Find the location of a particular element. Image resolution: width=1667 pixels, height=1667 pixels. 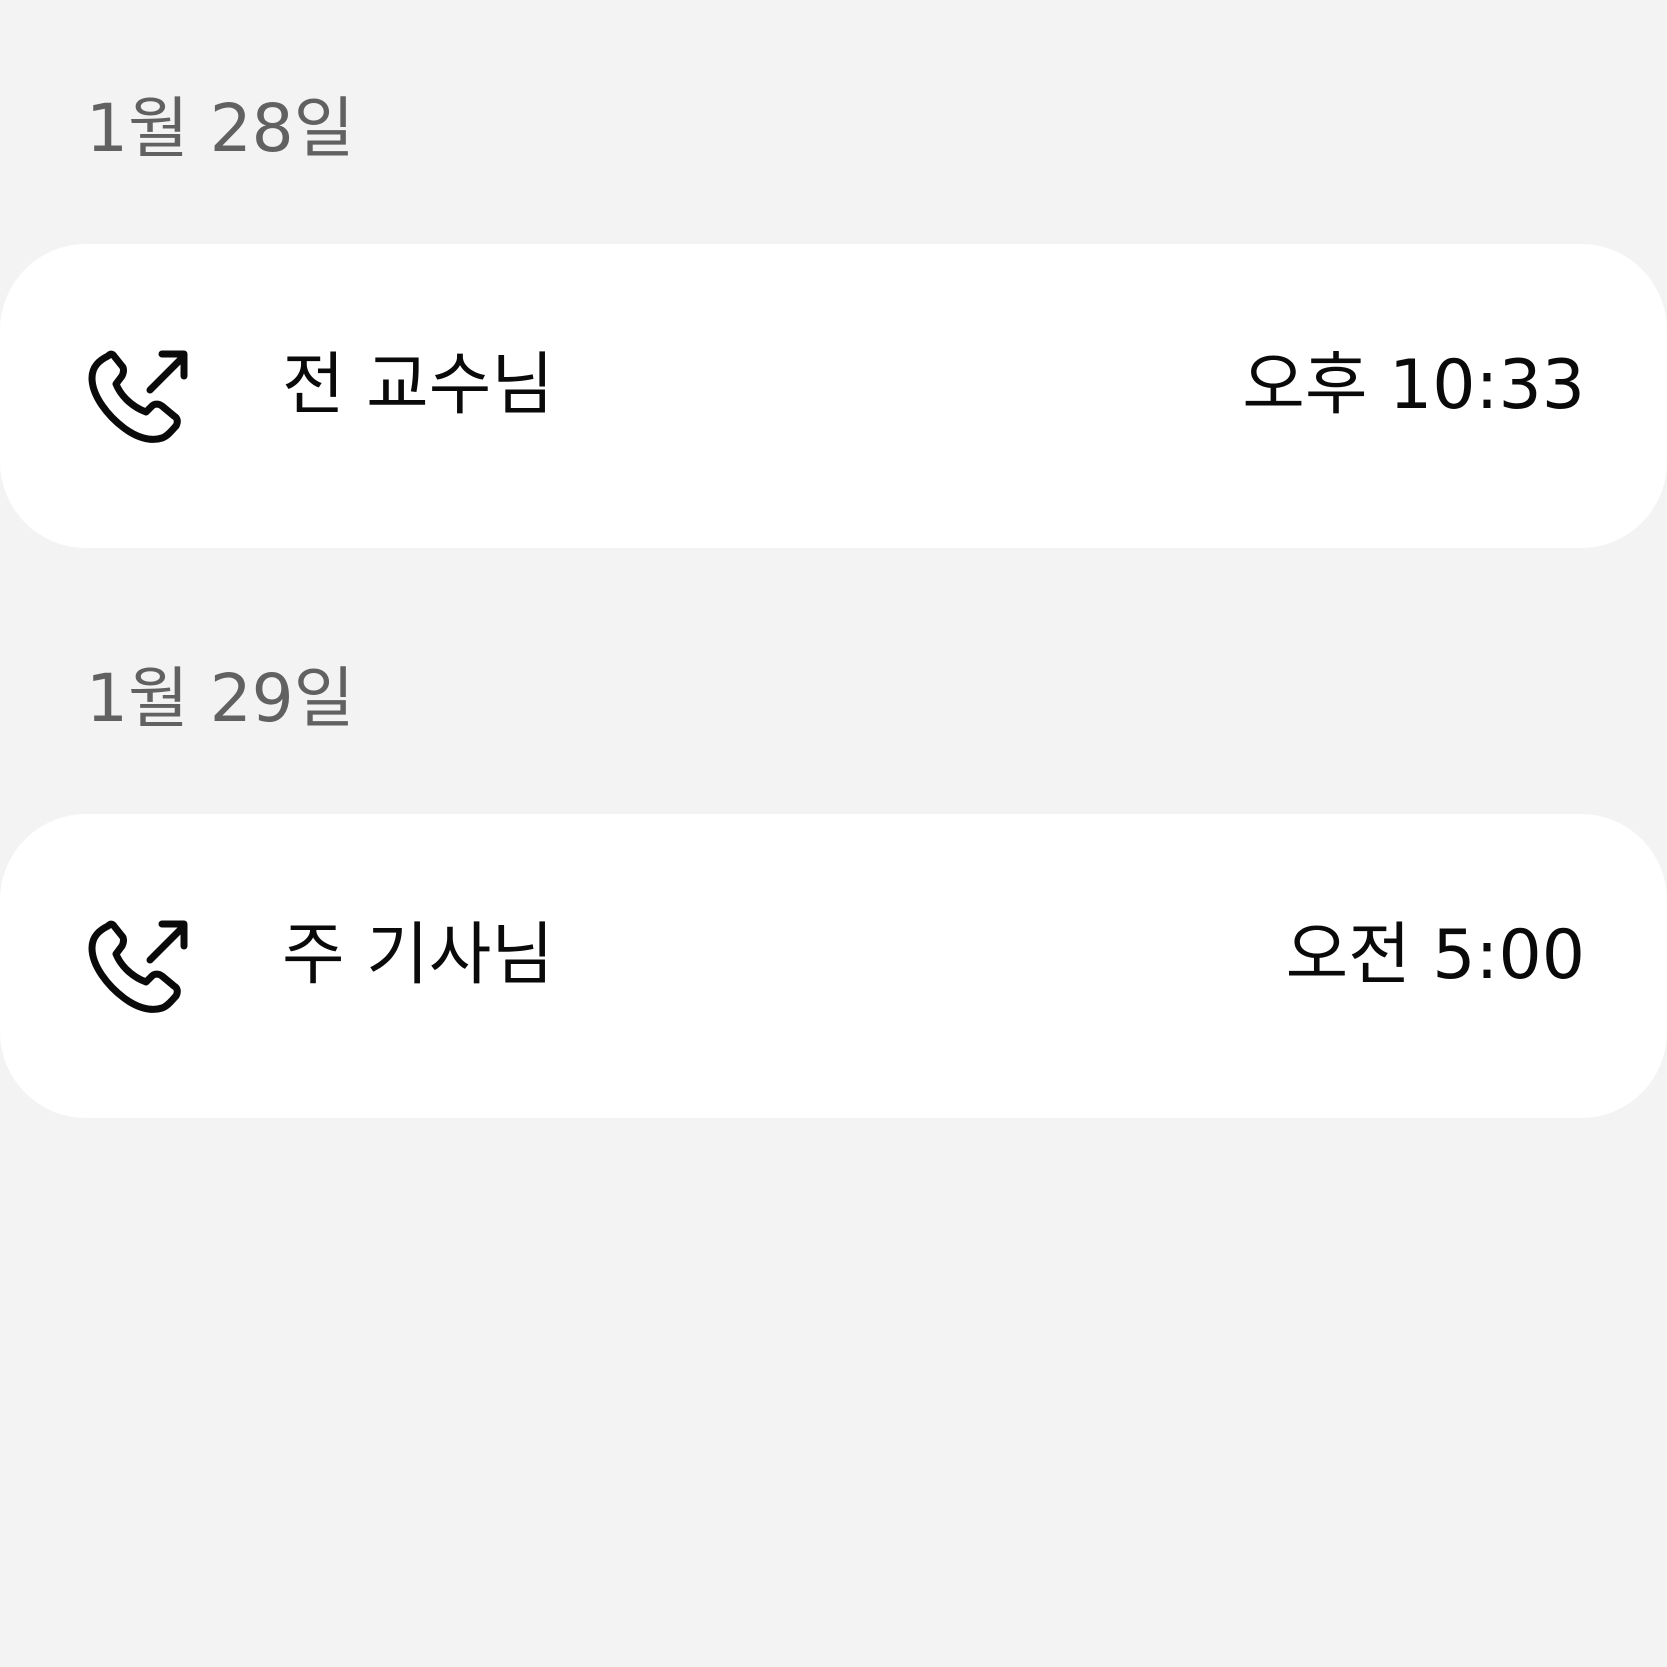

contact-name: 전 교수님 is located at coordinates (418, 385).